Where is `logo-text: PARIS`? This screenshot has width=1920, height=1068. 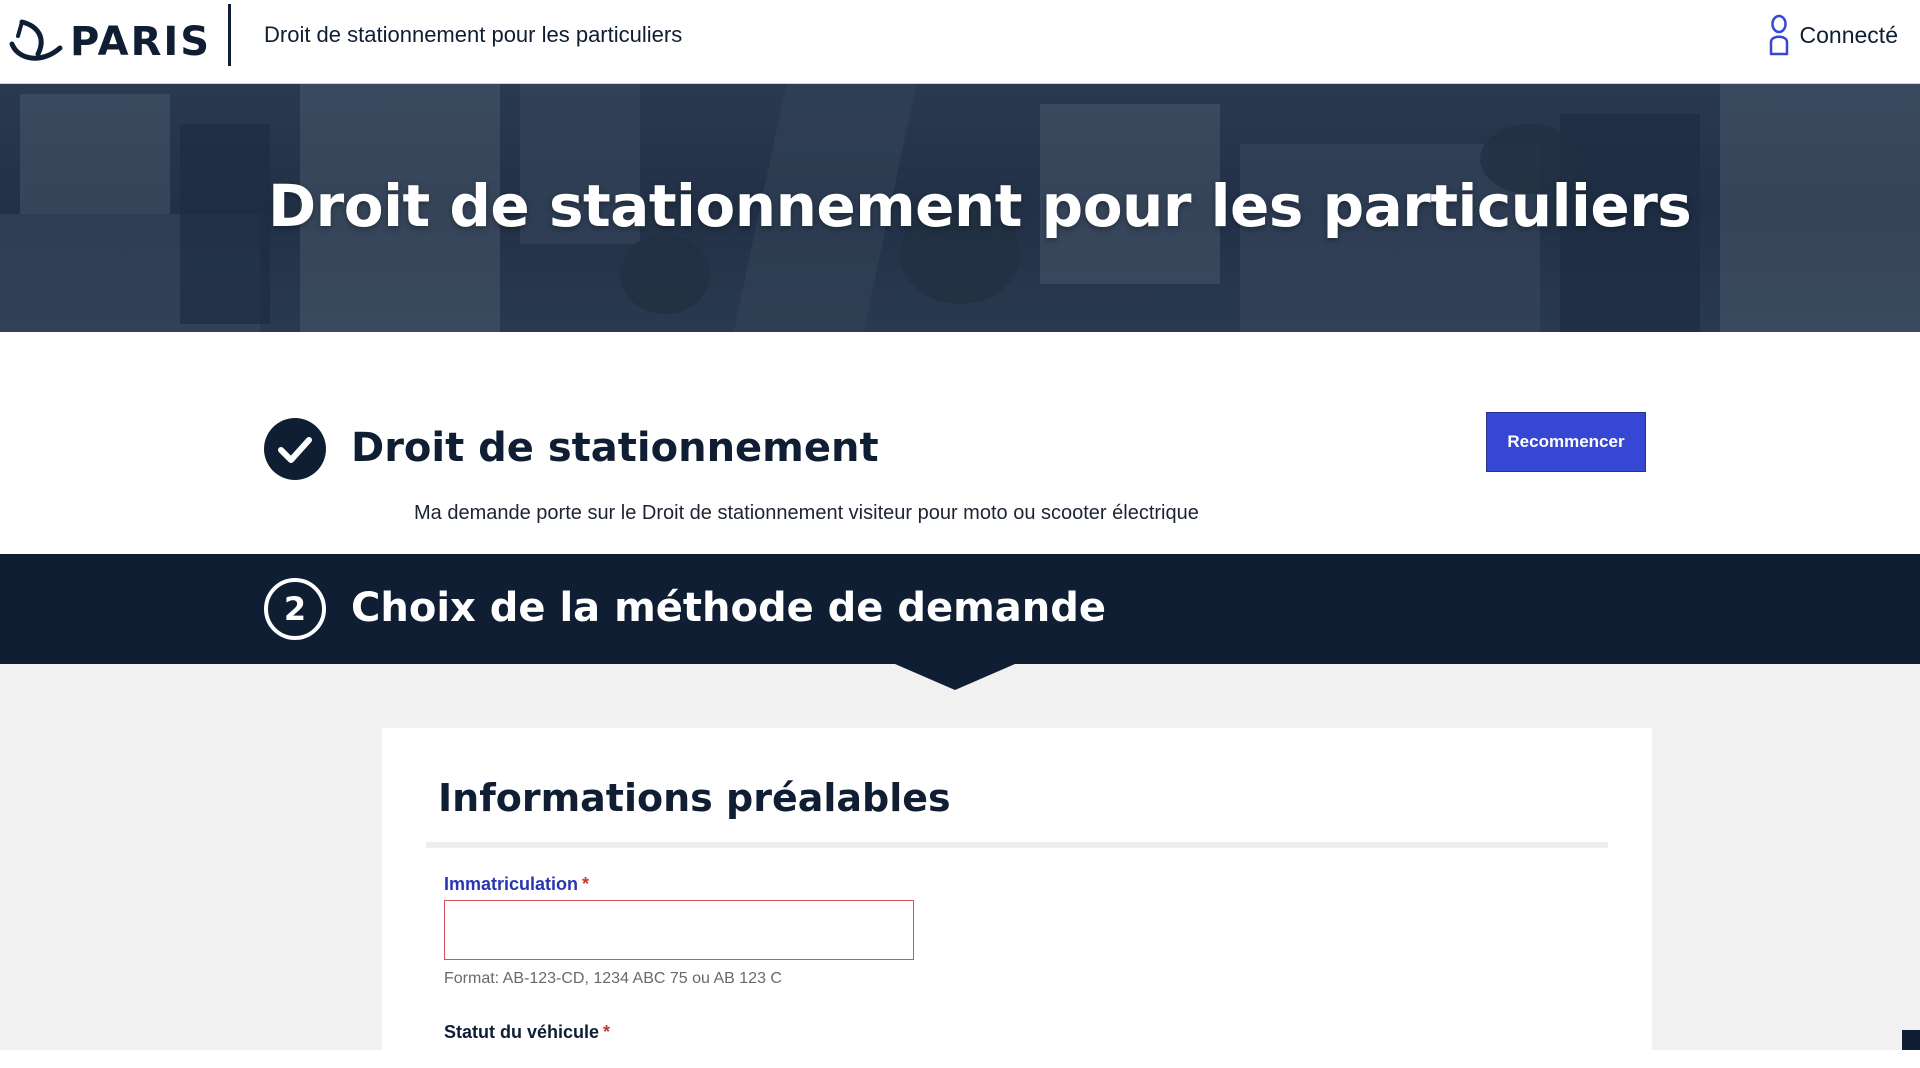 logo-text: PARIS is located at coordinates (140, 42).